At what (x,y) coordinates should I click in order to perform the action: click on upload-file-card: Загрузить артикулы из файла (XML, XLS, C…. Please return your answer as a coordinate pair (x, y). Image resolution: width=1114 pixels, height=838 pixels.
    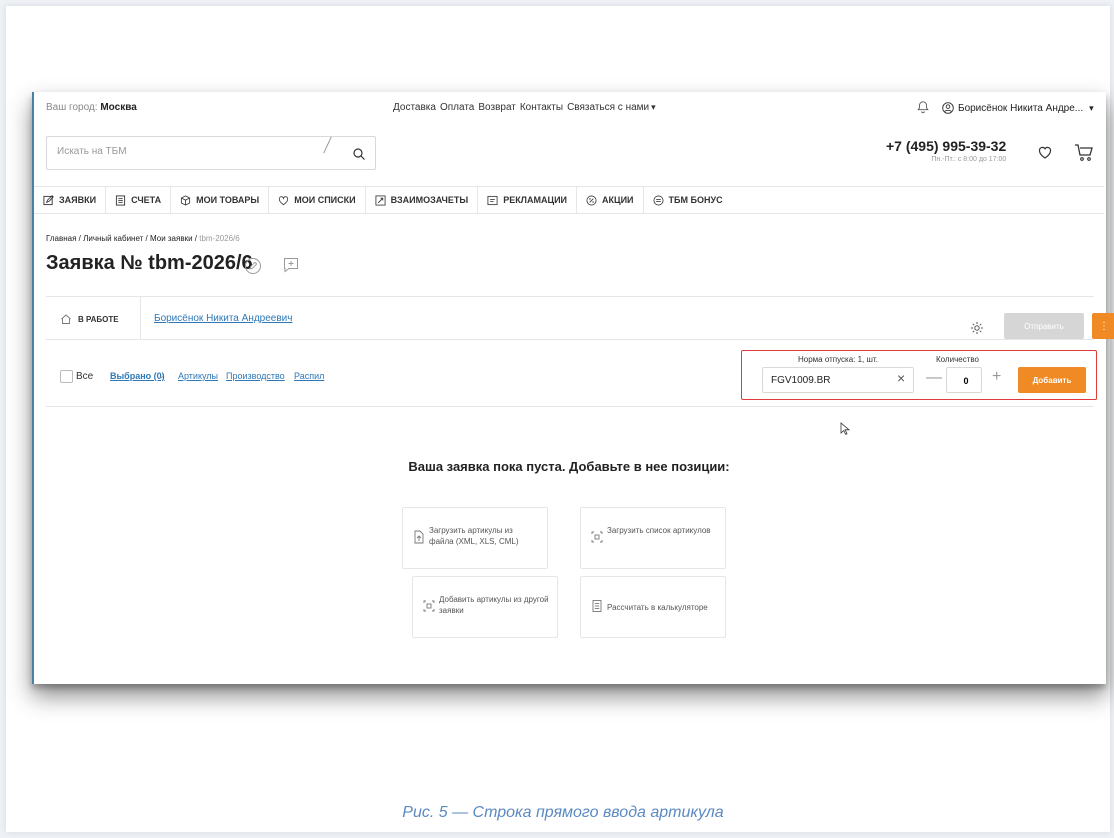
    Looking at the image, I should click on (475, 538).